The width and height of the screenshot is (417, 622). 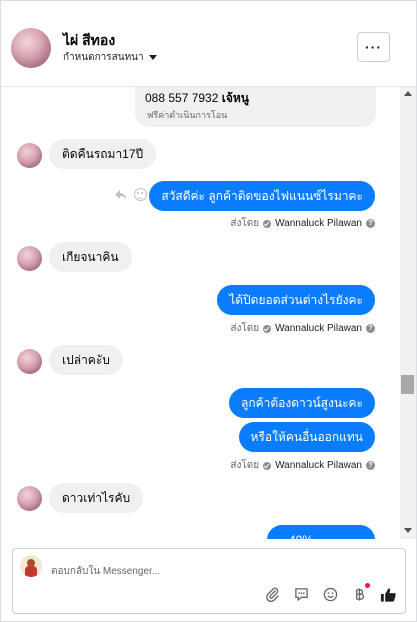 What do you see at coordinates (121, 195) in the screenshot?
I see `reply-icon` at bounding box center [121, 195].